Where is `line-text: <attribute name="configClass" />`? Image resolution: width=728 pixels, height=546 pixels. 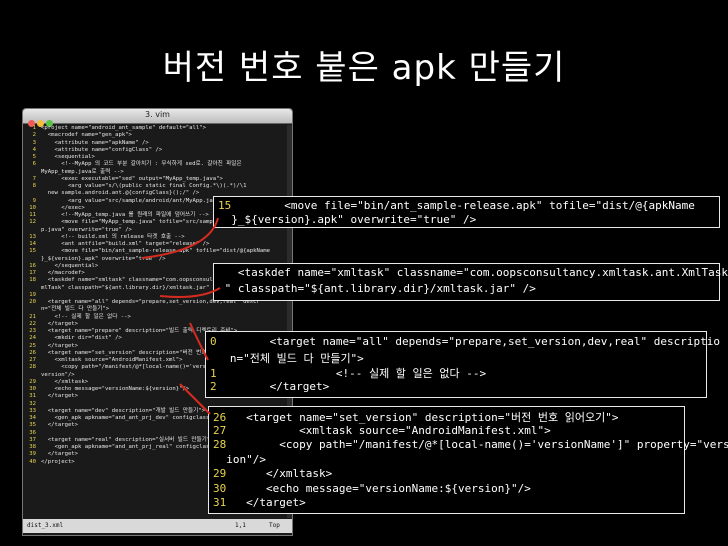 line-text: <attribute name="configClass" /> is located at coordinates (102, 149).